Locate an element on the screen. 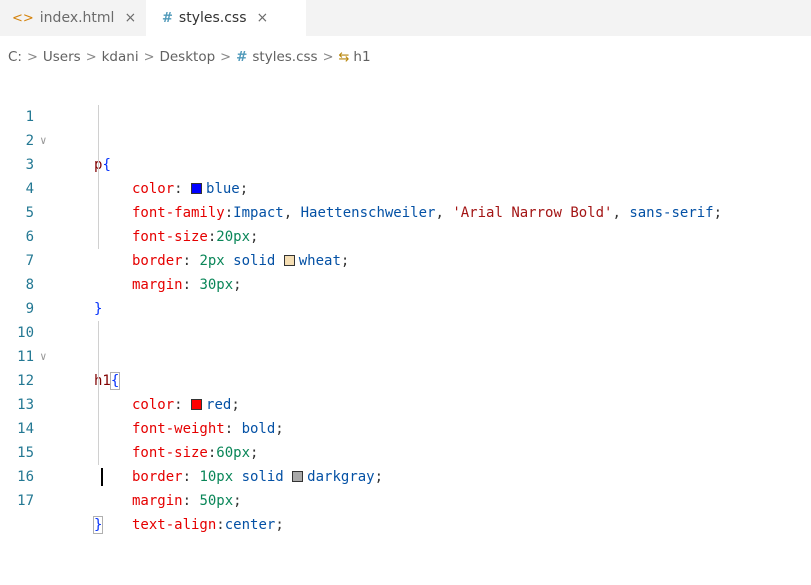  editor-tab-bar: <> index.html × # styles.css × is located at coordinates (405, 18).